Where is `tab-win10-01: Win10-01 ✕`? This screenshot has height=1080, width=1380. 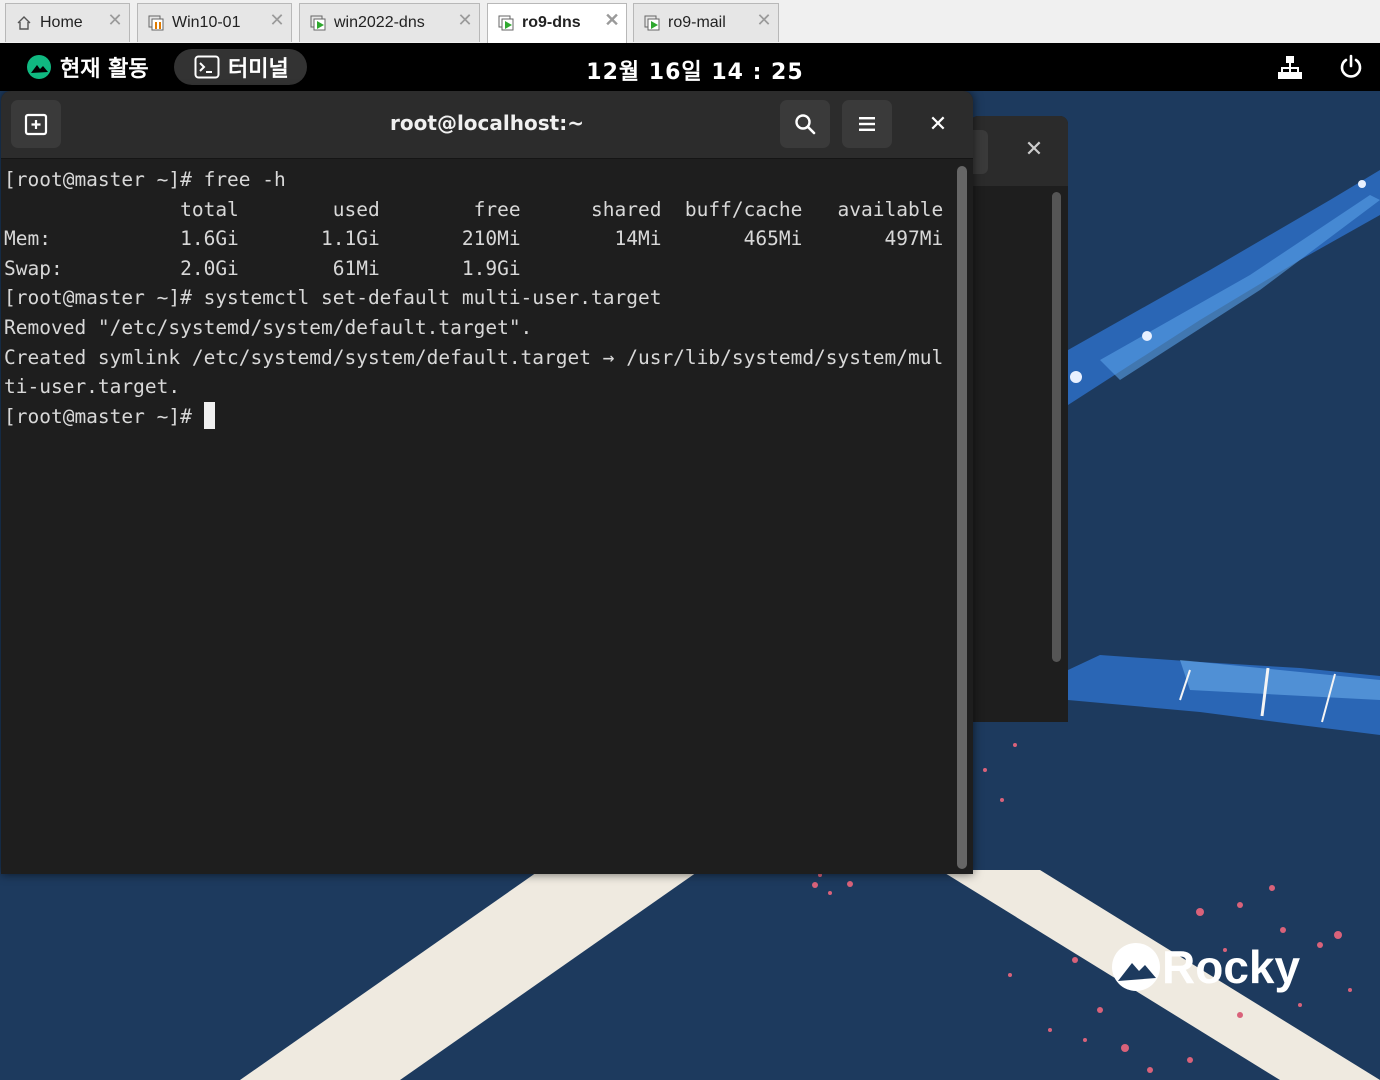
tab-win10-01: Win10-01 ✕ is located at coordinates (214, 22).